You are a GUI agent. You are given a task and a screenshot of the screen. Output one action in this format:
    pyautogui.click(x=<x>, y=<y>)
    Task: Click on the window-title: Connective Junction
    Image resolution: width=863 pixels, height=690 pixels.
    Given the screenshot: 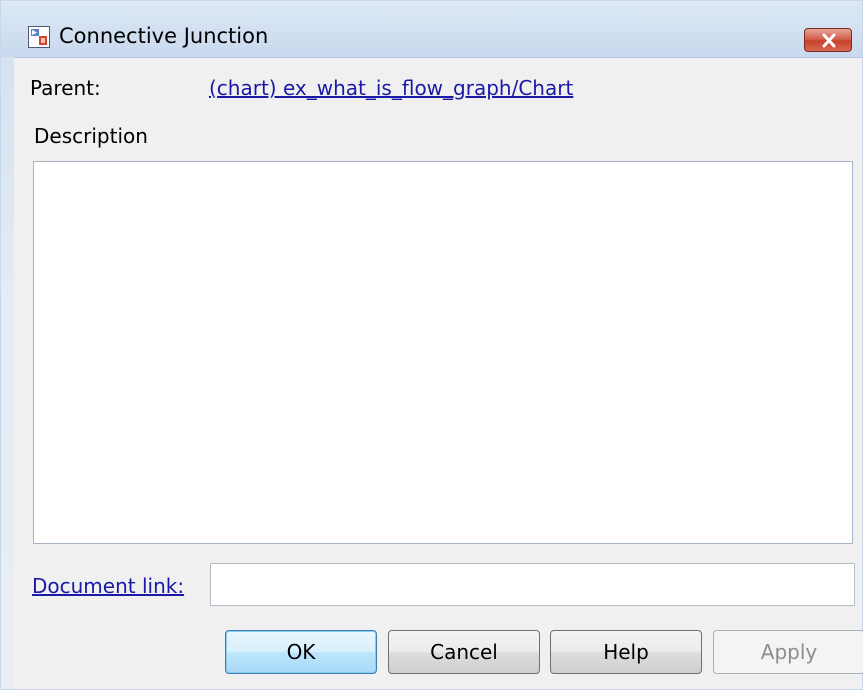 What is the action you would take?
    pyautogui.click(x=164, y=36)
    